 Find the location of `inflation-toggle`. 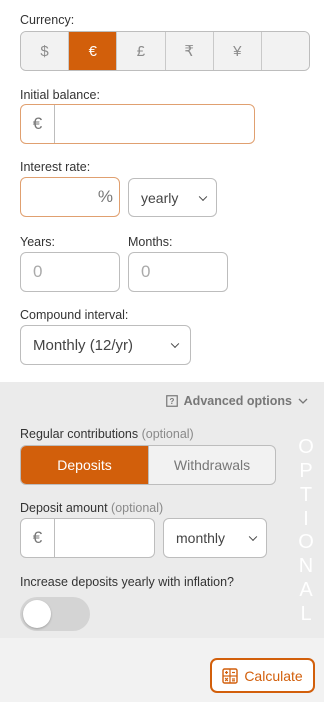

inflation-toggle is located at coordinates (55, 614).